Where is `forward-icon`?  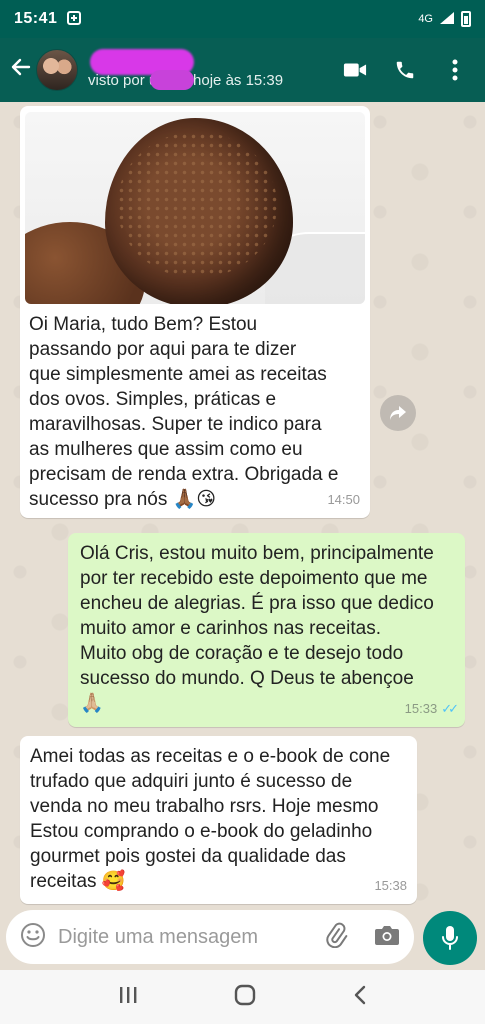 forward-icon is located at coordinates (398, 413).